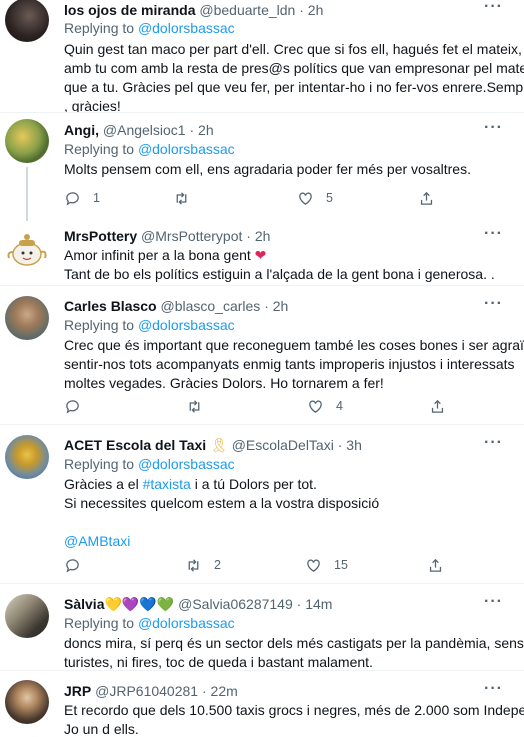 The width and height of the screenshot is (524, 737). What do you see at coordinates (290, 255) in the screenshot?
I see `tweet-text-line: Amor infinit per a la bona gent ❤` at bounding box center [290, 255].